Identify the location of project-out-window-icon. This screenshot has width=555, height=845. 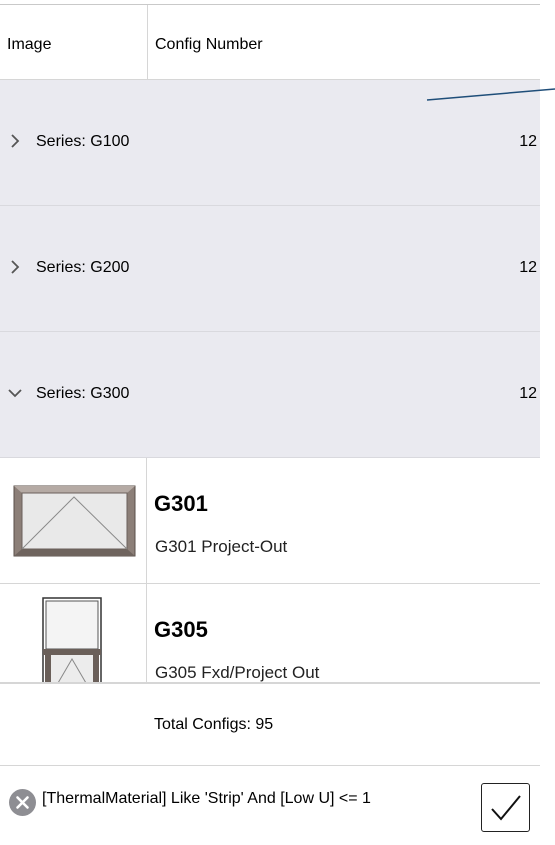
(74, 521).